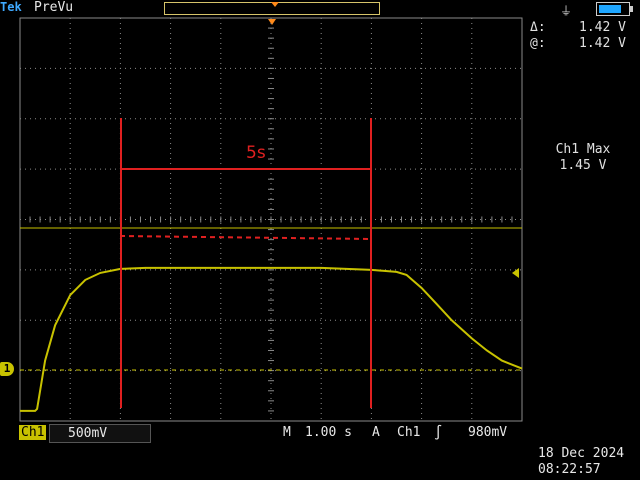  What do you see at coordinates (246, 237) in the screenshot?
I see `annotation-dash-line` at bounding box center [246, 237].